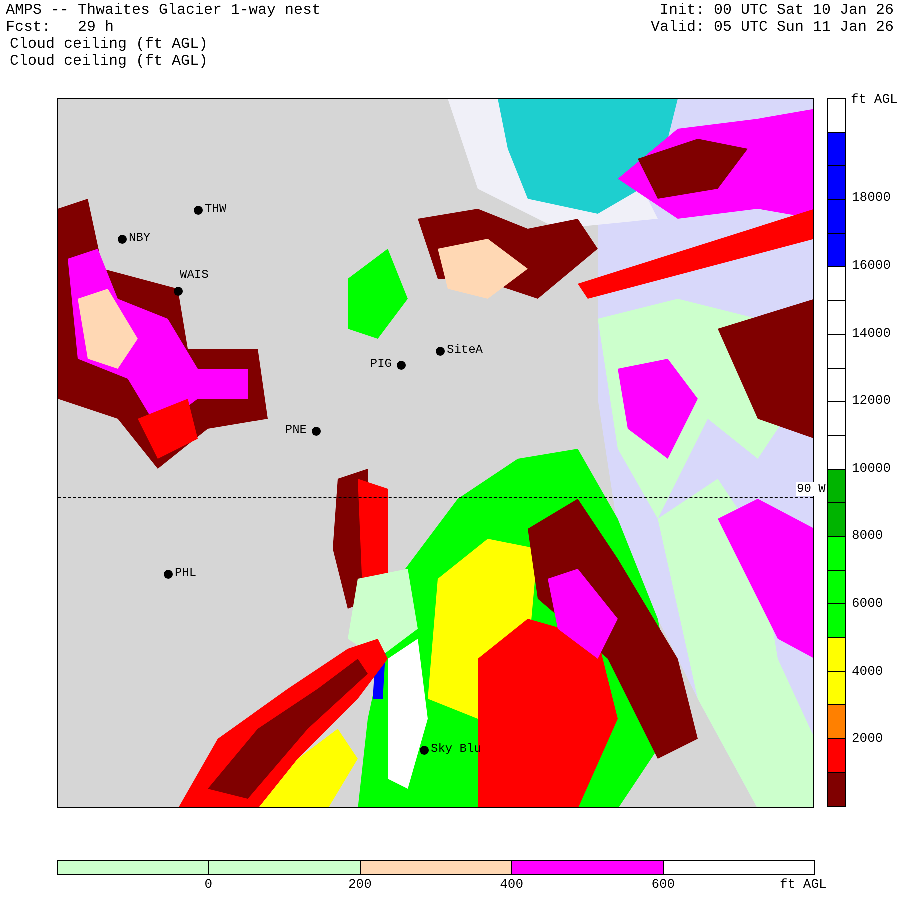 The image size is (900, 900). I want to click on forecast-hour: Fcst: 29 h, so click(61, 27).